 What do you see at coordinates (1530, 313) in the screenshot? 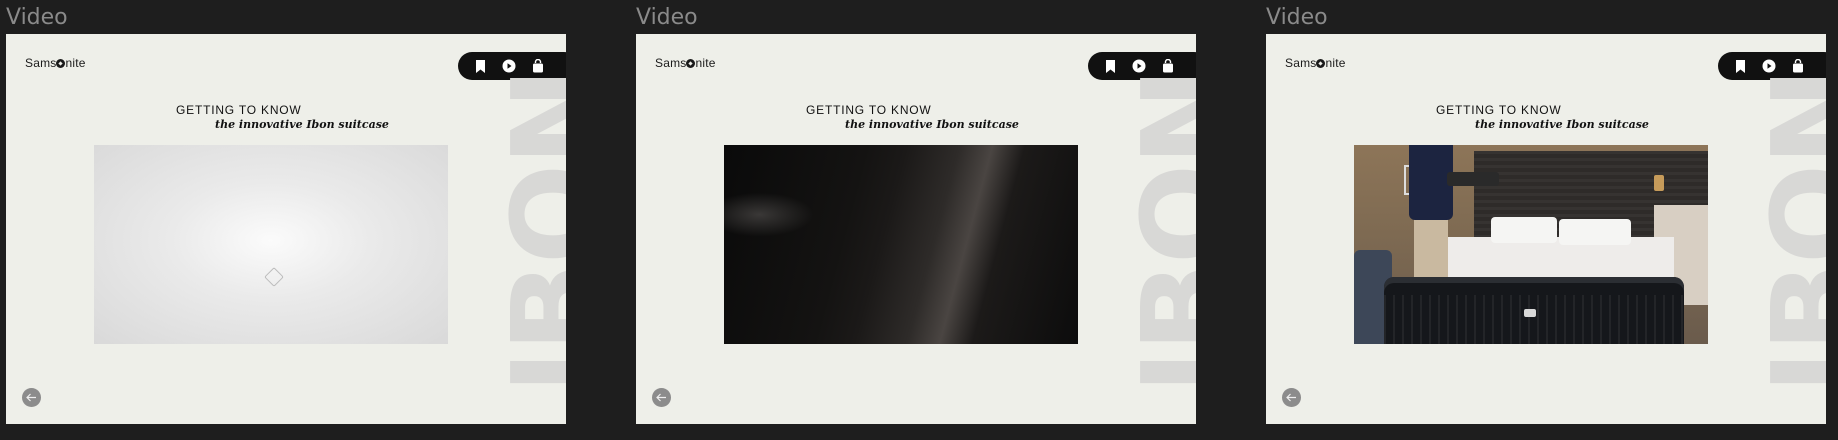
I see `video-scene-suitcase-tag` at bounding box center [1530, 313].